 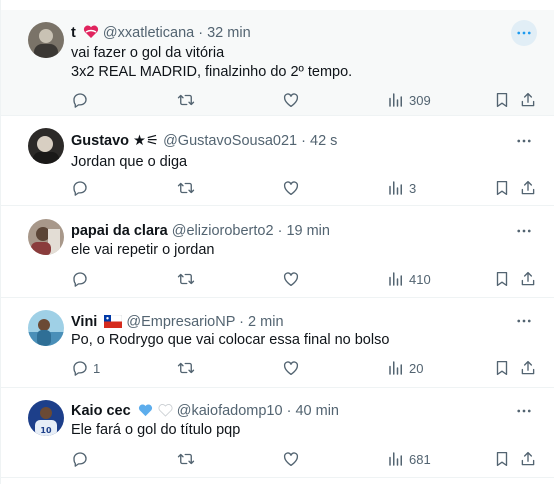 I want to click on tweet-actions: 309, so click(x=277, y=100).